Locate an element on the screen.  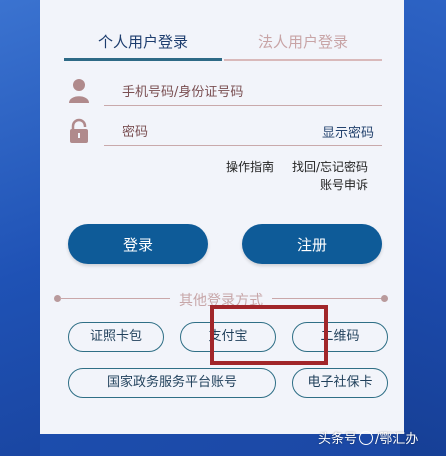
forgot-password-link: 找回/忘记密码 is located at coordinates (330, 166).